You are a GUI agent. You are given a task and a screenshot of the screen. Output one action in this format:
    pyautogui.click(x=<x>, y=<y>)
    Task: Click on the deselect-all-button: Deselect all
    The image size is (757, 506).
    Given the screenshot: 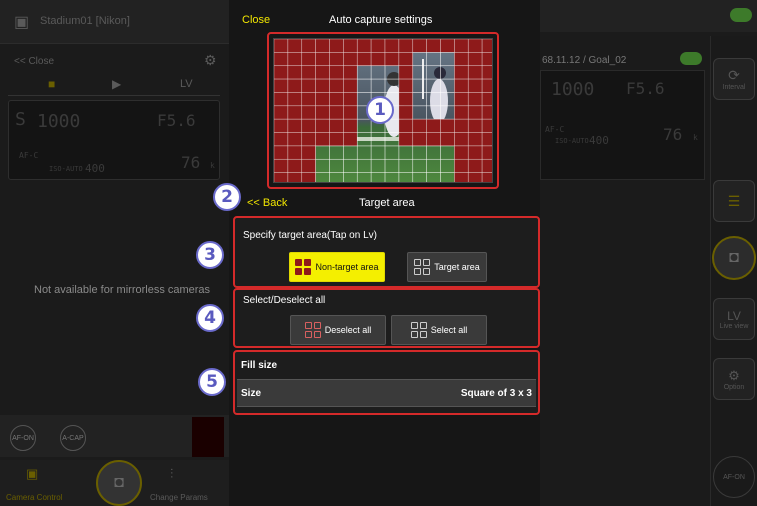 What is the action you would take?
    pyautogui.click(x=338, y=330)
    